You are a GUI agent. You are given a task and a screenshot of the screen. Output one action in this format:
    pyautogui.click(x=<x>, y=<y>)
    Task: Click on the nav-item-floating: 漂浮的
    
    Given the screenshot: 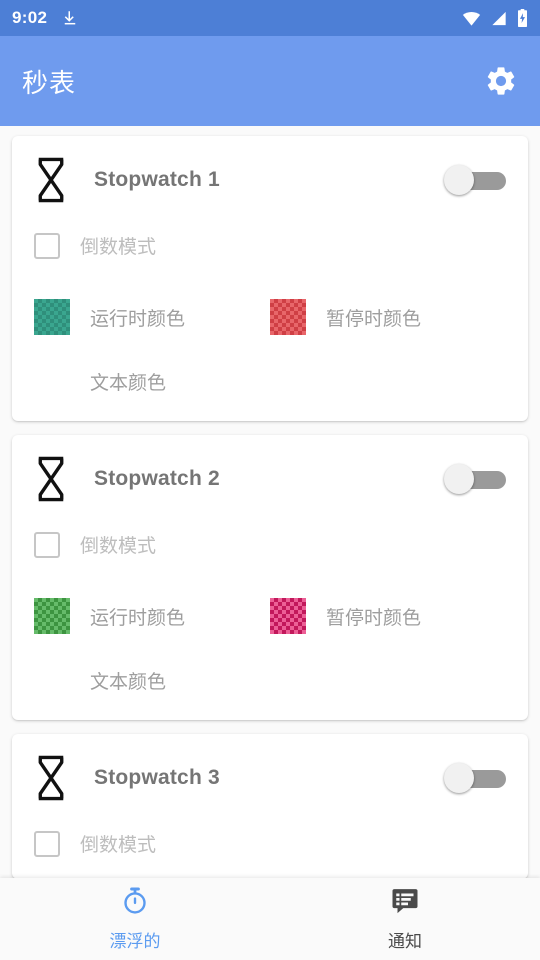 What is the action you would take?
    pyautogui.click(x=135, y=919)
    